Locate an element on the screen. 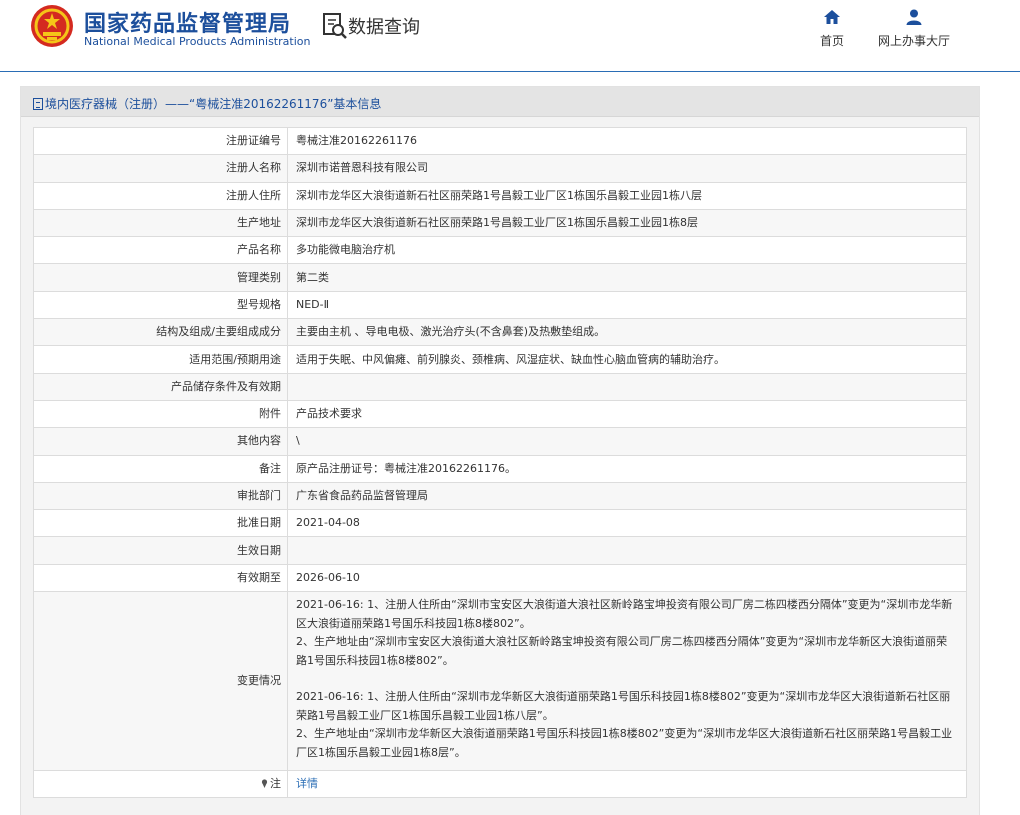  table-row: 有效期至 2026-06-10 is located at coordinates (500, 578).